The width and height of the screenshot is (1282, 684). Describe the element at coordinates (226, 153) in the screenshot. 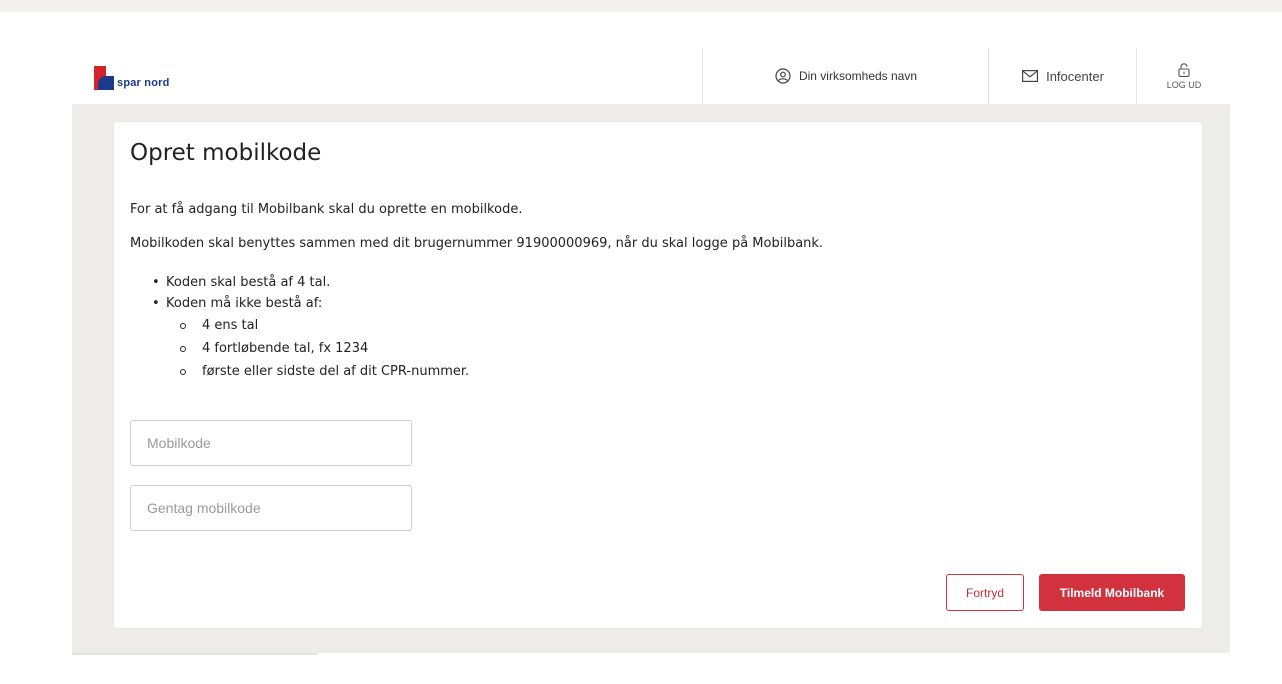

I see `page-title: Opret mobilkode` at that location.